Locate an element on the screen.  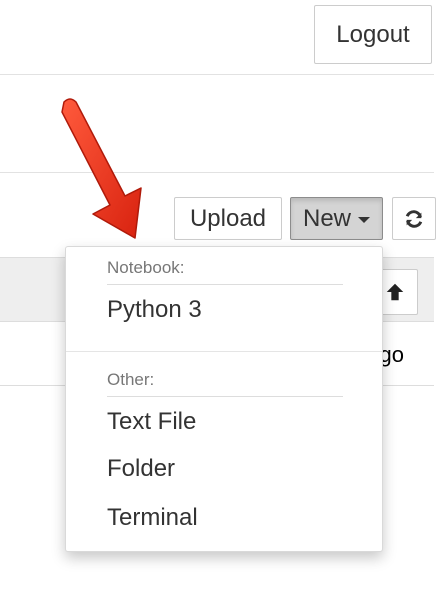
logout-button: Logout is located at coordinates (373, 34).